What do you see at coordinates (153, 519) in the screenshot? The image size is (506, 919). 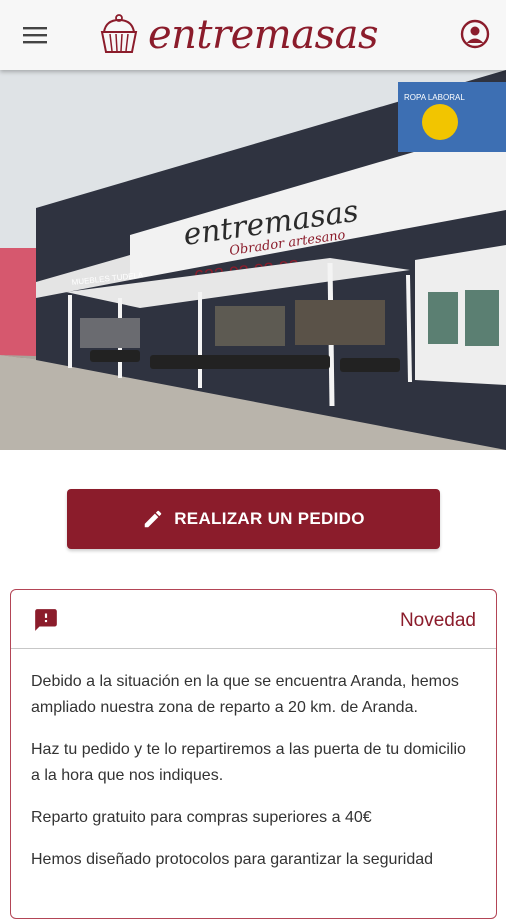 I see `pencil-icon` at bounding box center [153, 519].